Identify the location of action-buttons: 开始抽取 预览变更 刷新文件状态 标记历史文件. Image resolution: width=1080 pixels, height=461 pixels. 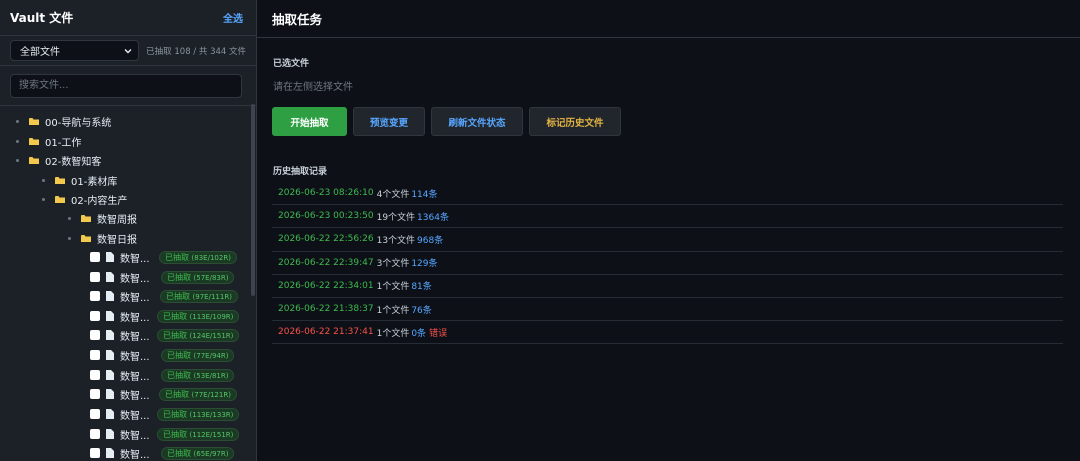
(449, 121).